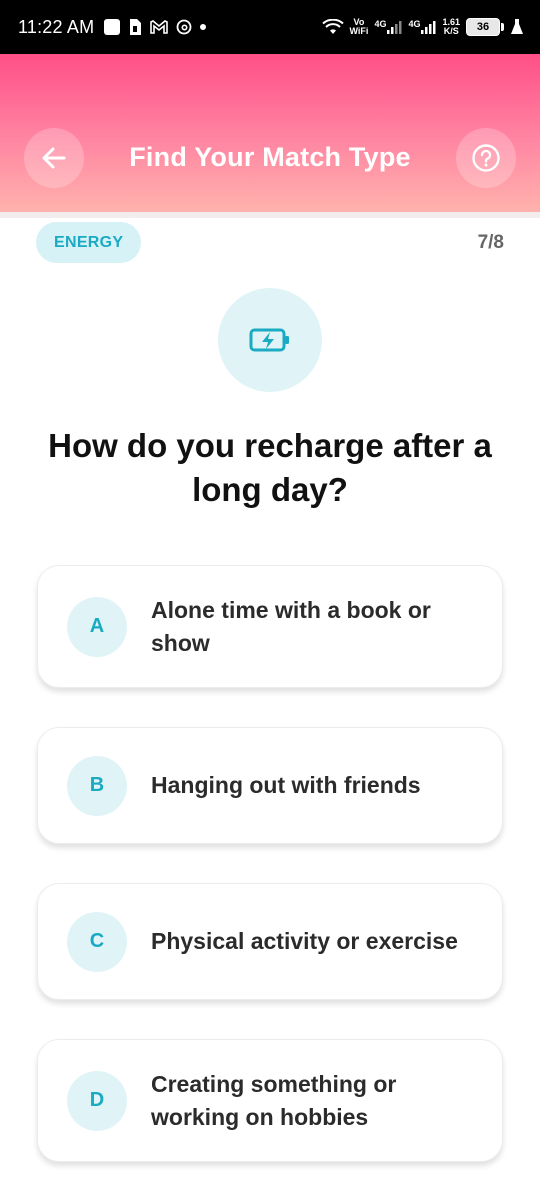  What do you see at coordinates (97, 941) in the screenshot?
I see `option-letter: C` at bounding box center [97, 941].